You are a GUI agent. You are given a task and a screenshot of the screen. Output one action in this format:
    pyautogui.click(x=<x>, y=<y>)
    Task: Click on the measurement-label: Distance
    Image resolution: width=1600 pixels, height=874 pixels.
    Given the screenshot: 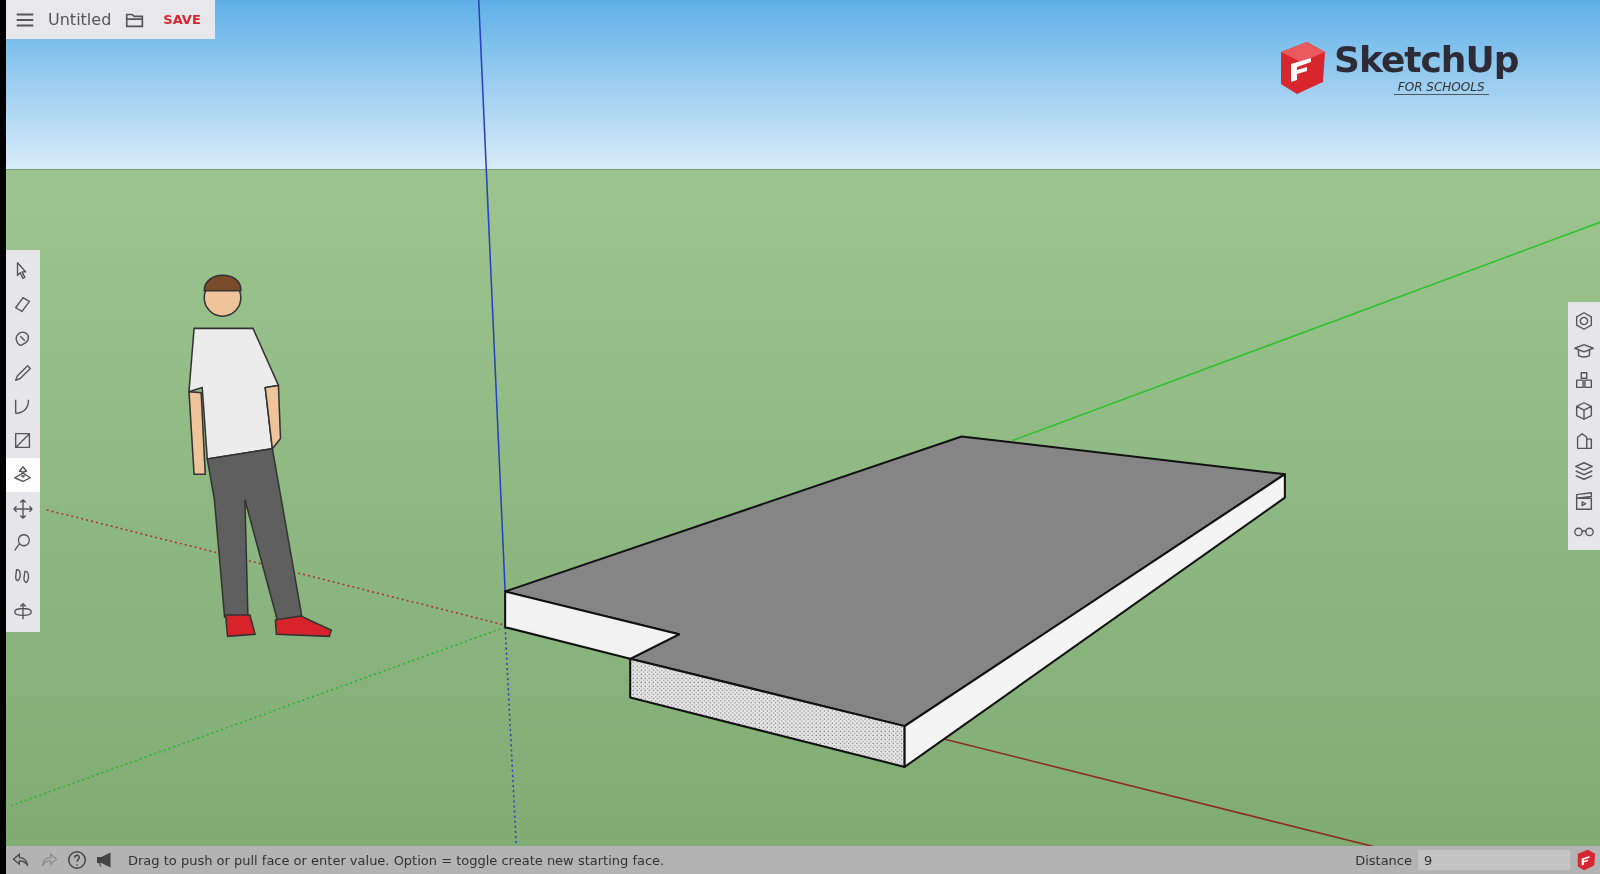 What is the action you would take?
    pyautogui.click(x=1383, y=860)
    